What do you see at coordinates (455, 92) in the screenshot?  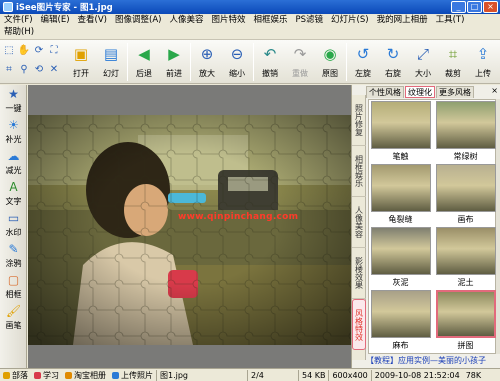 I see `style-tab-2: 更多风格` at bounding box center [455, 92].